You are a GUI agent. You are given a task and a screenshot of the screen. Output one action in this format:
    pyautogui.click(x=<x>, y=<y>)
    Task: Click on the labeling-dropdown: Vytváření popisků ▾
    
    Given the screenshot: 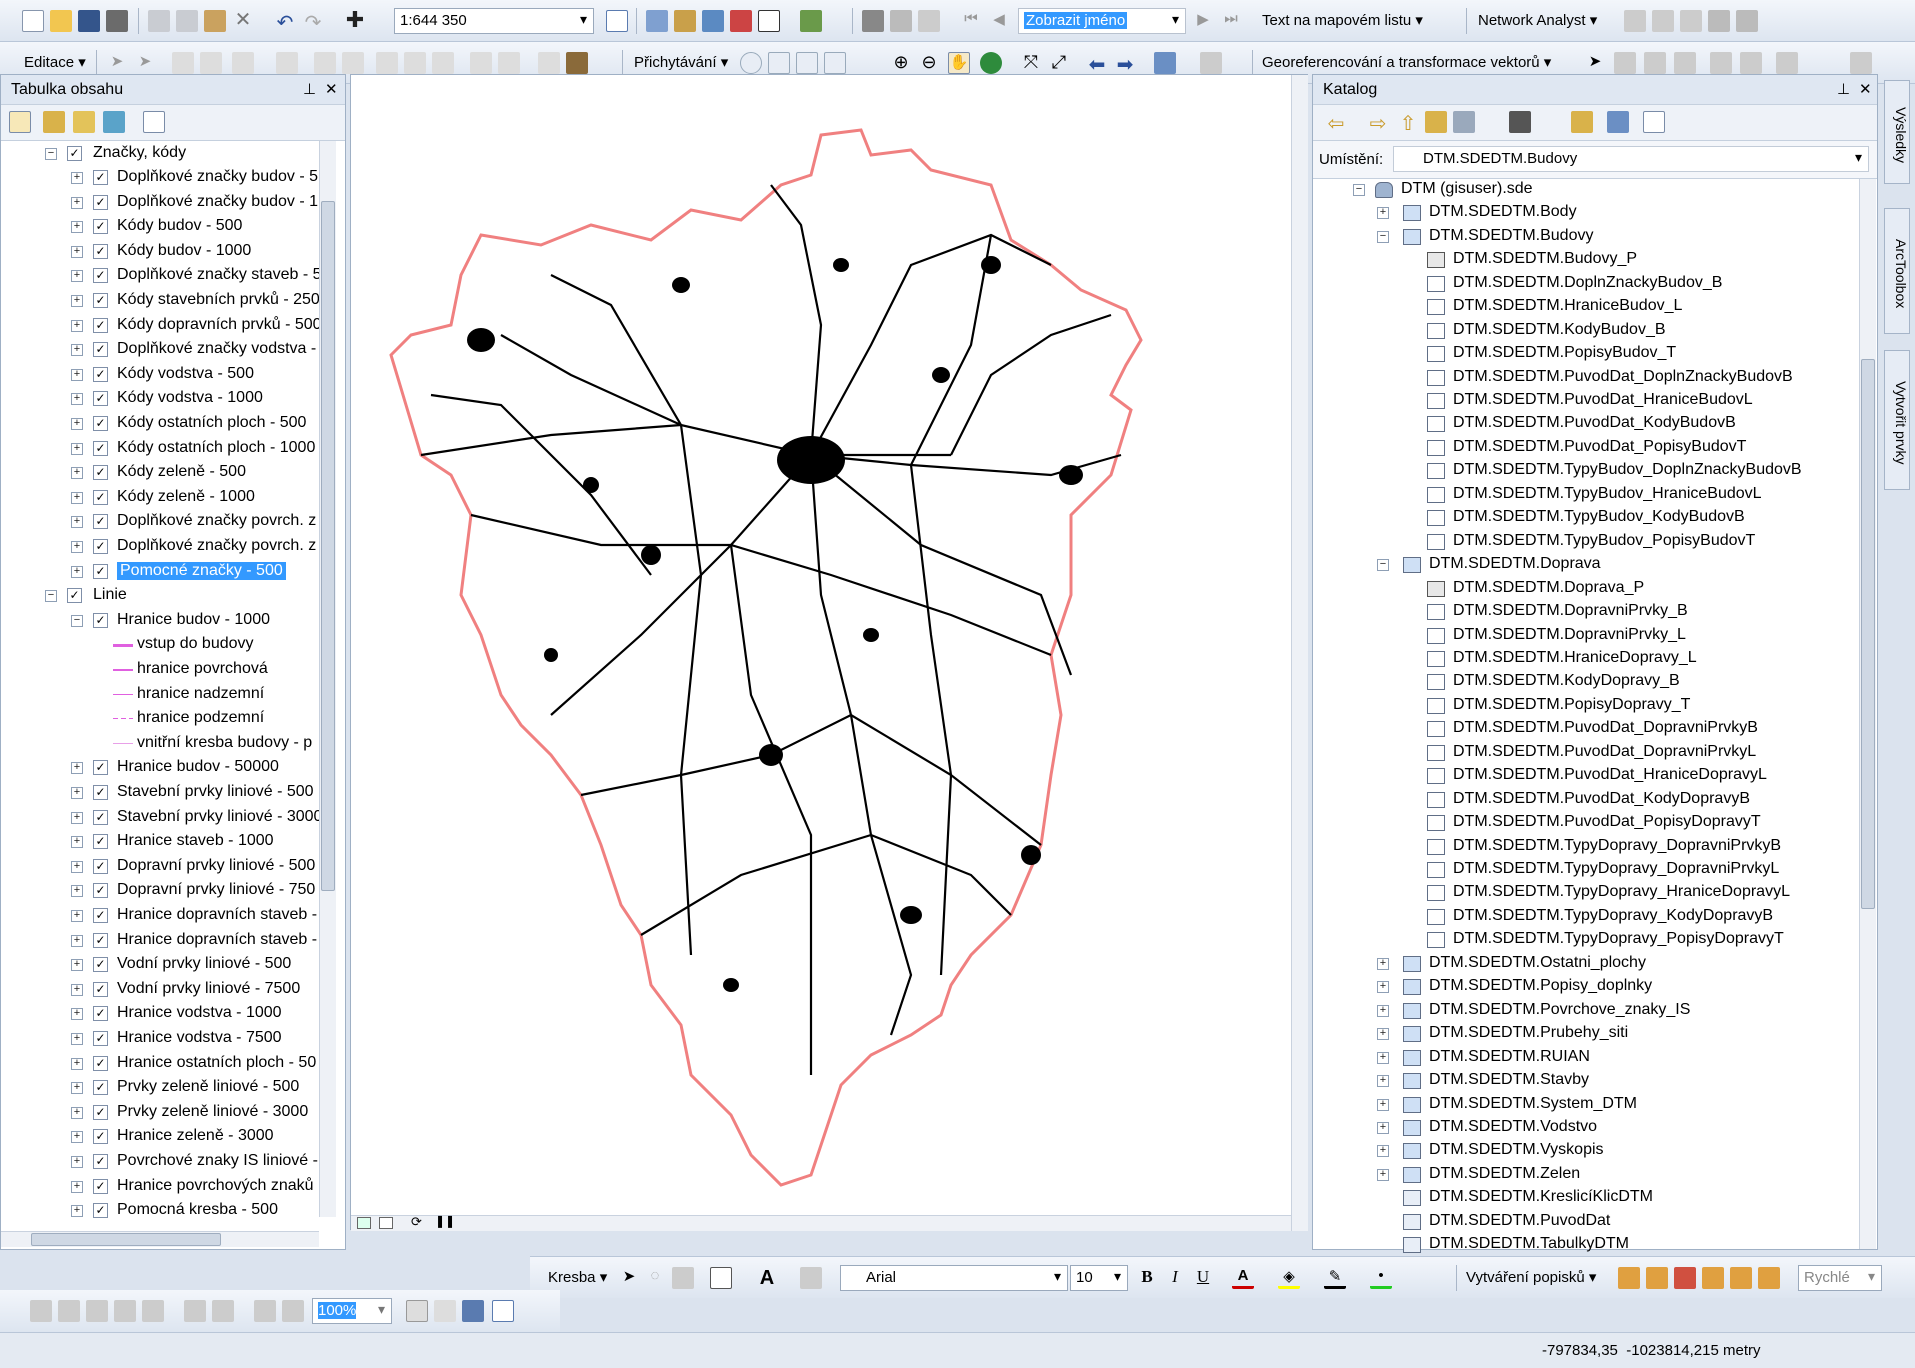 What is the action you would take?
    pyautogui.click(x=1531, y=1277)
    